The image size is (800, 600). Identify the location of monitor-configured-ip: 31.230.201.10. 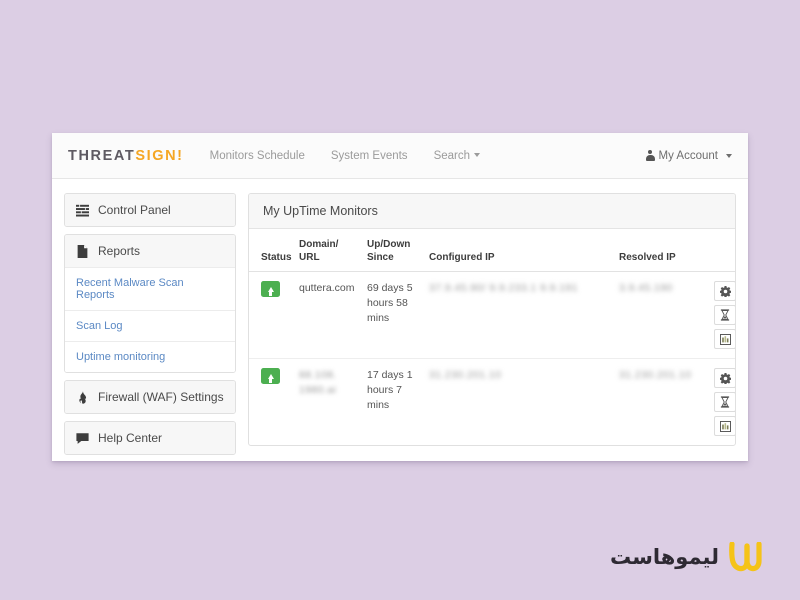
(465, 375).